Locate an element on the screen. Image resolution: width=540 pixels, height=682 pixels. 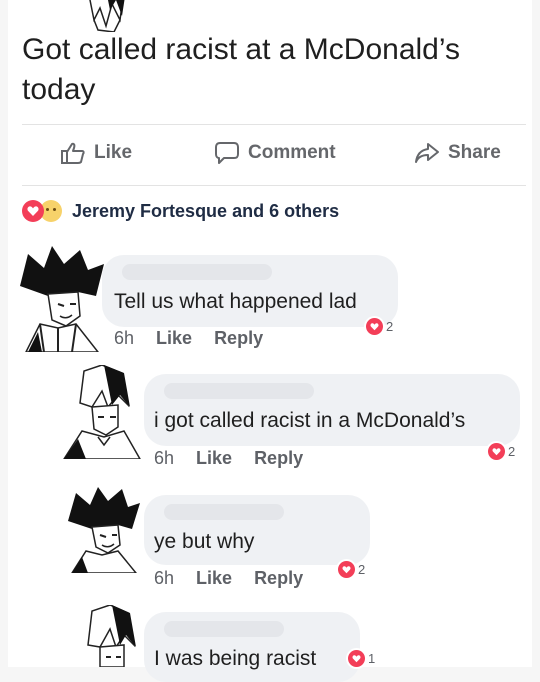
like-button: Like is located at coordinates (96, 153).